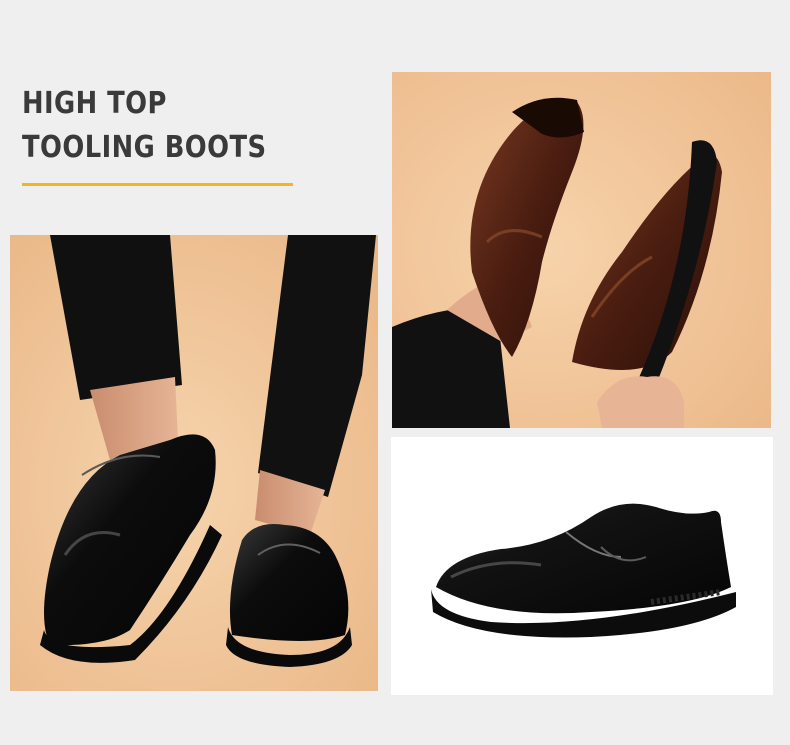 This screenshot has height=745, width=790. I want to click on headline-underline, so click(157, 184).